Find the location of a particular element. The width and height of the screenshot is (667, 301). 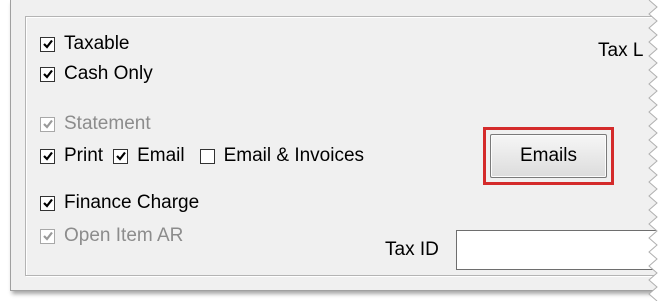

print-label: Print is located at coordinates (84, 155).